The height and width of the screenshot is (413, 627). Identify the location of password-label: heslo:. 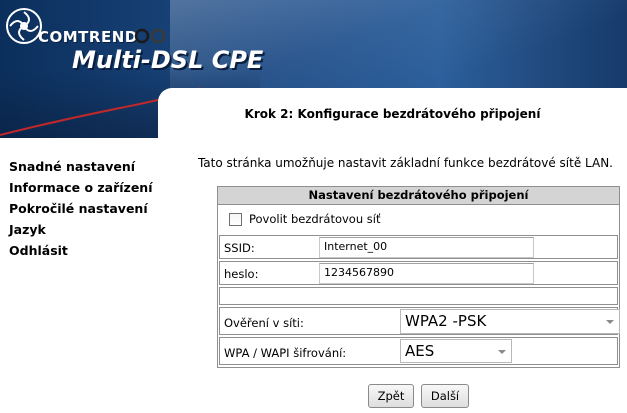
(241, 274).